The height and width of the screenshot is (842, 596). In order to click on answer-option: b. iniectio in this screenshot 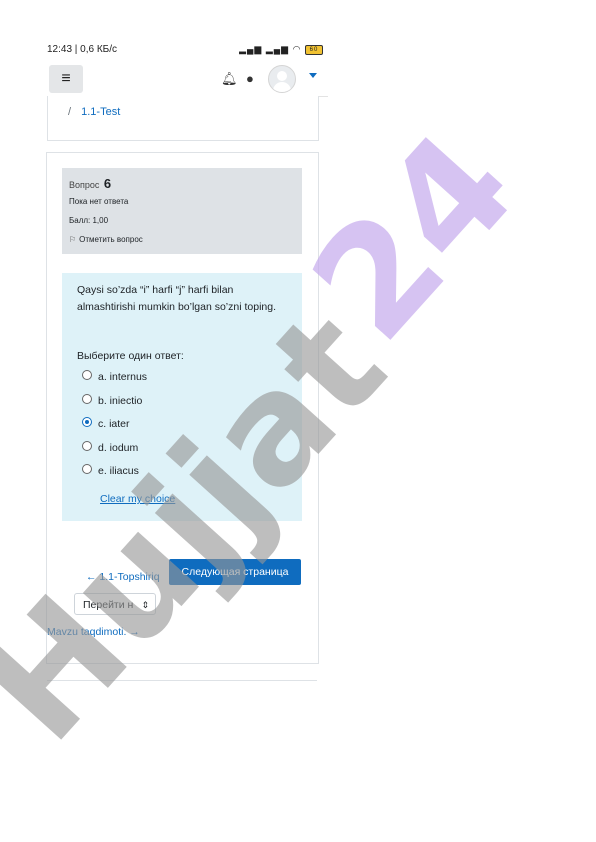, I will do `click(112, 401)`.